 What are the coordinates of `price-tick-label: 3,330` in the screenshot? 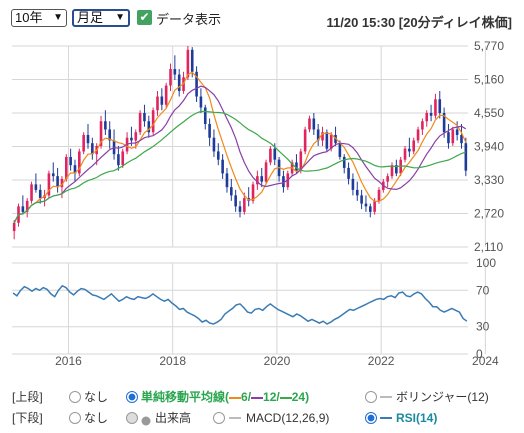 It's located at (489, 180).